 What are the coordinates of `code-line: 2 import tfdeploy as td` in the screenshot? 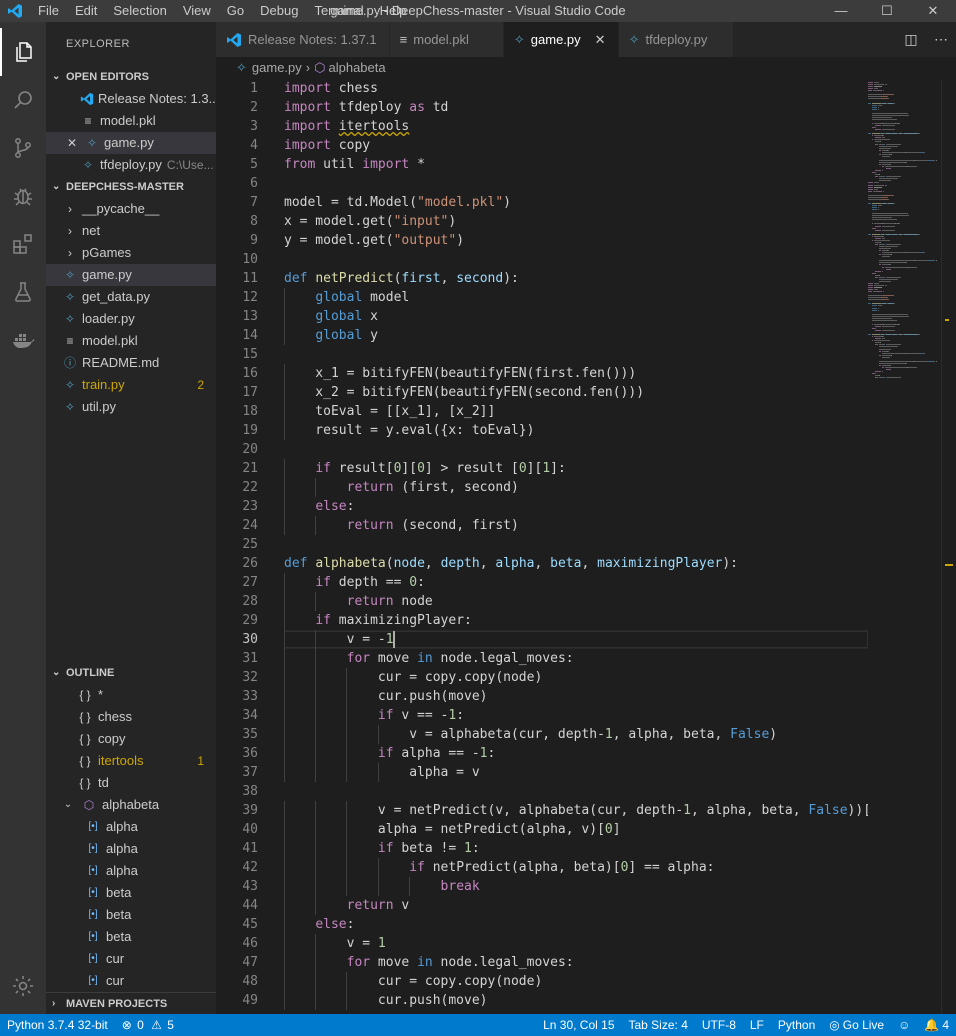 It's located at (542, 107).